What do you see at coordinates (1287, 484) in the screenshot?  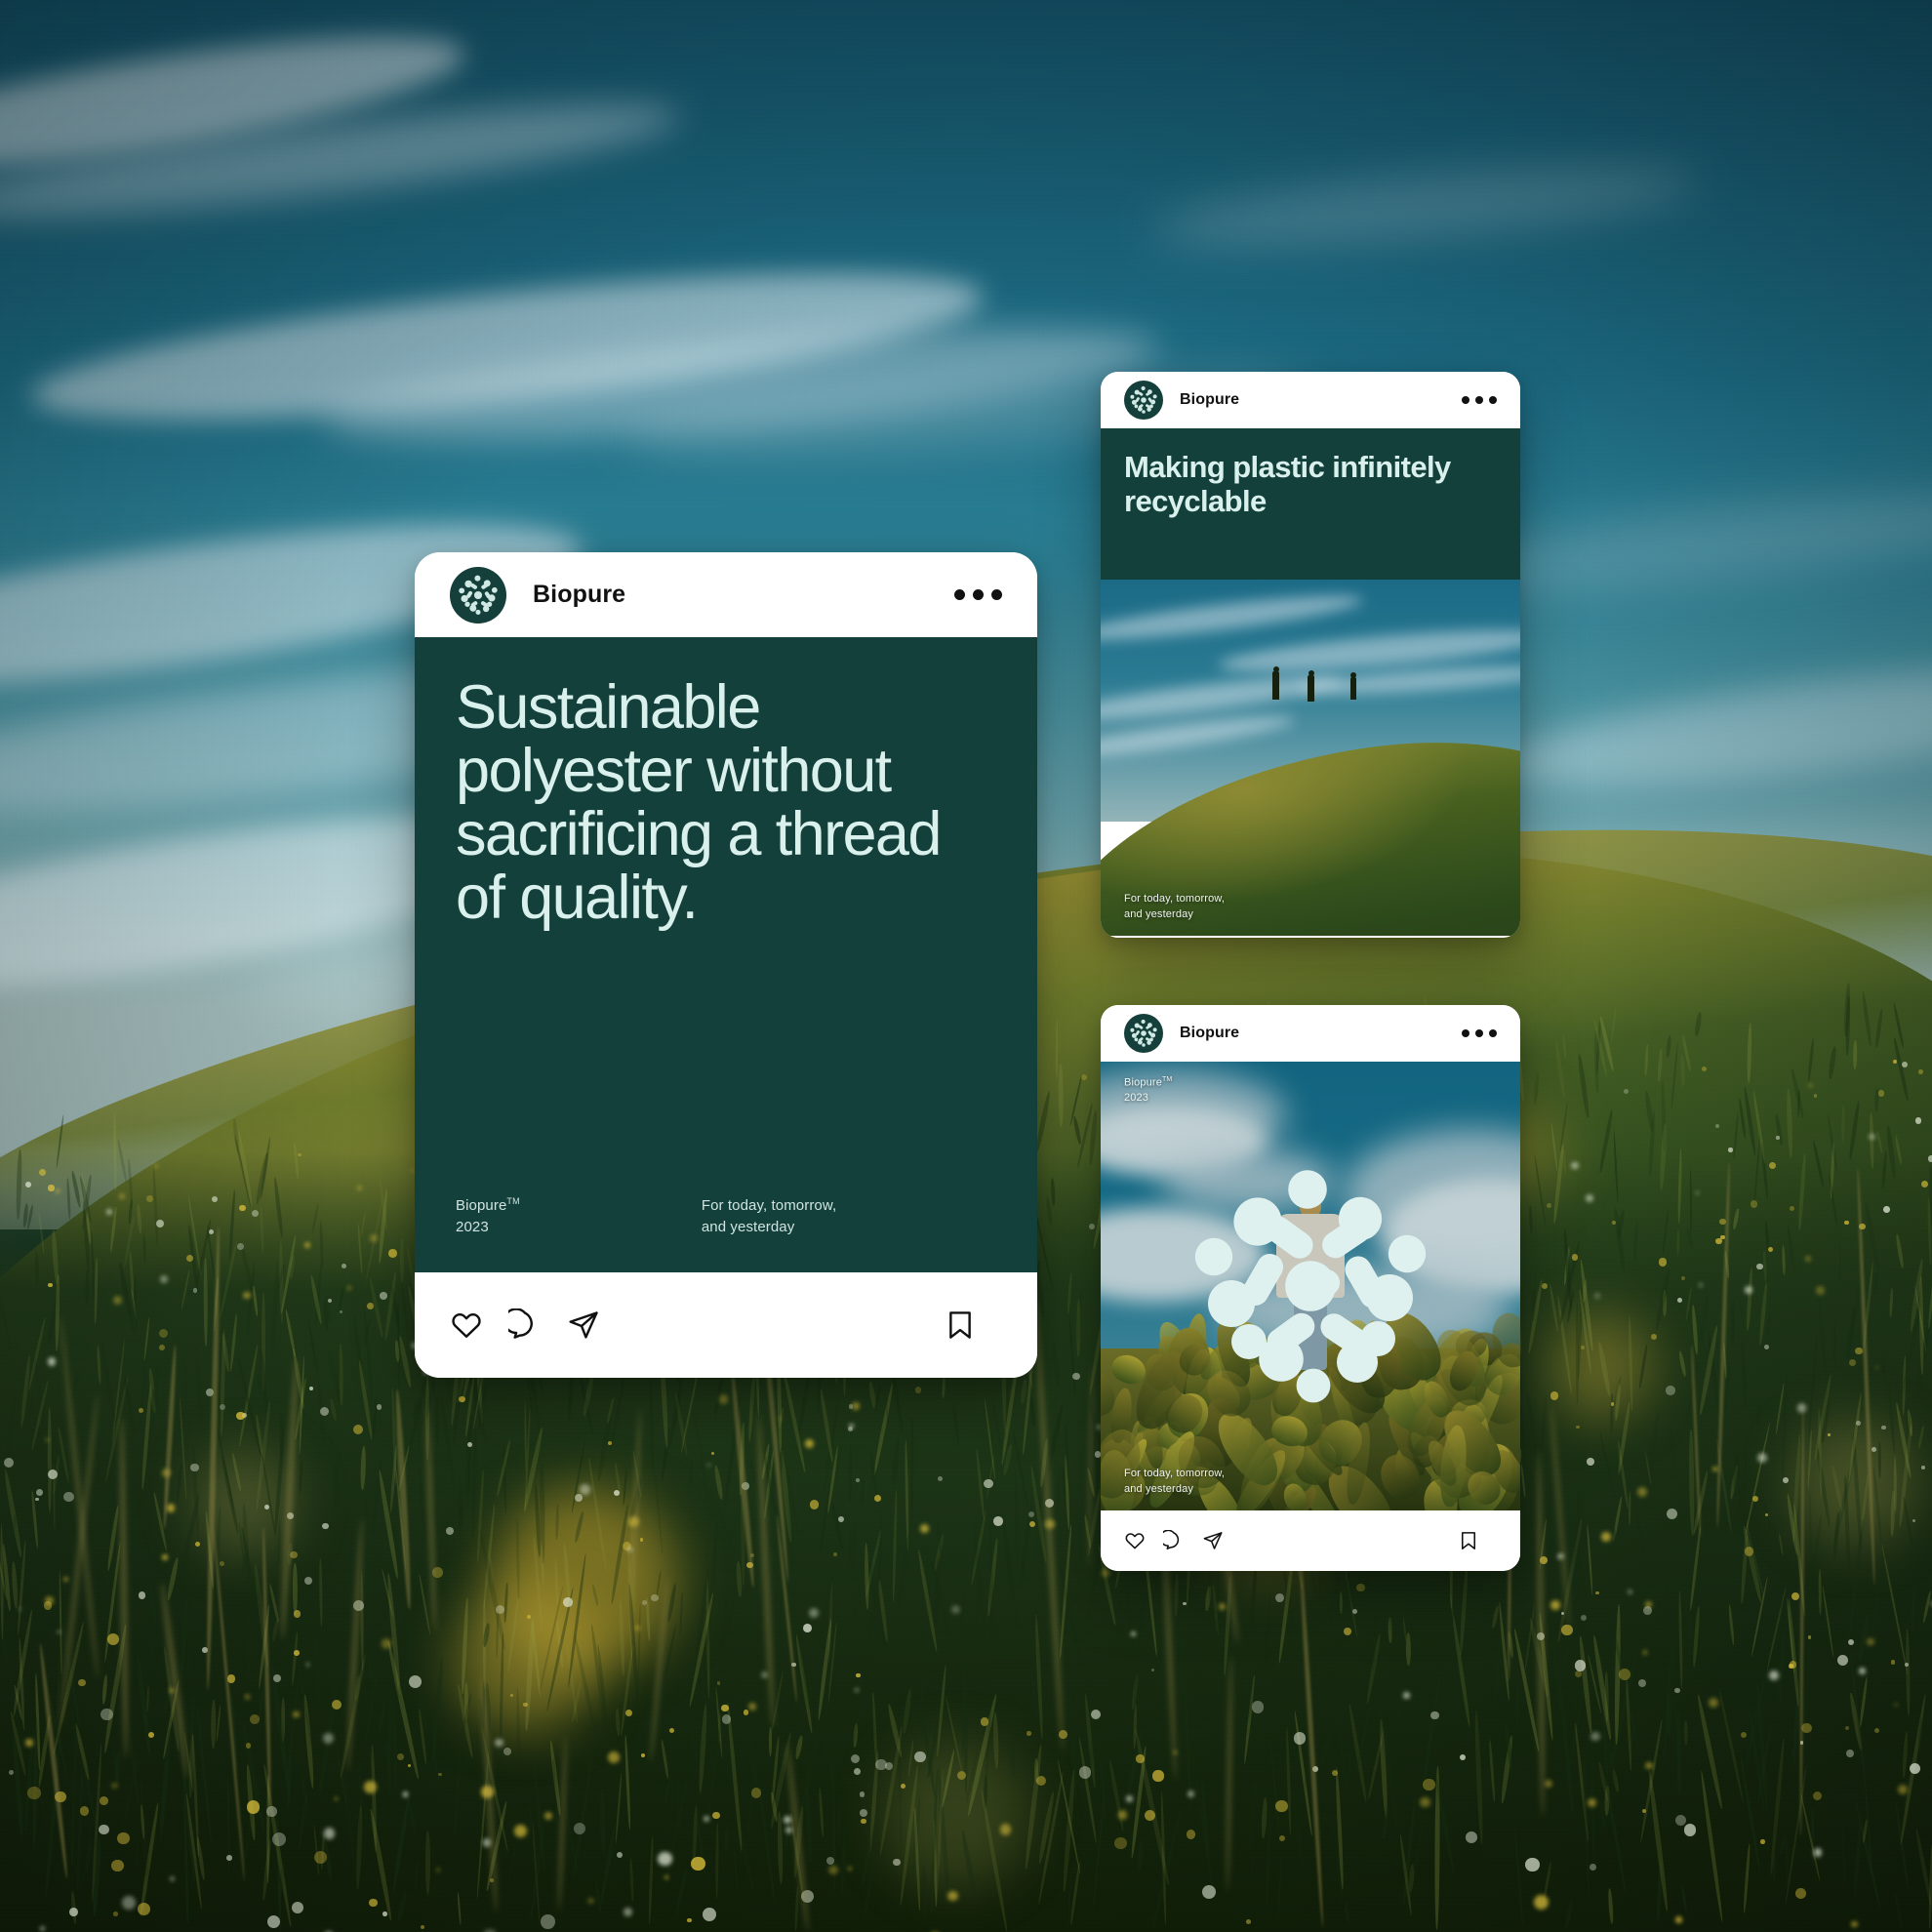 I see `post-headline: Making plastic infinitely recyclable` at bounding box center [1287, 484].